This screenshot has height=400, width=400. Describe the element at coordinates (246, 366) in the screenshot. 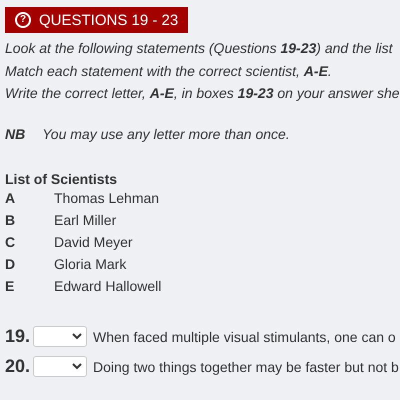

I see `statement-text: Doing two things together may be faster but not b` at that location.